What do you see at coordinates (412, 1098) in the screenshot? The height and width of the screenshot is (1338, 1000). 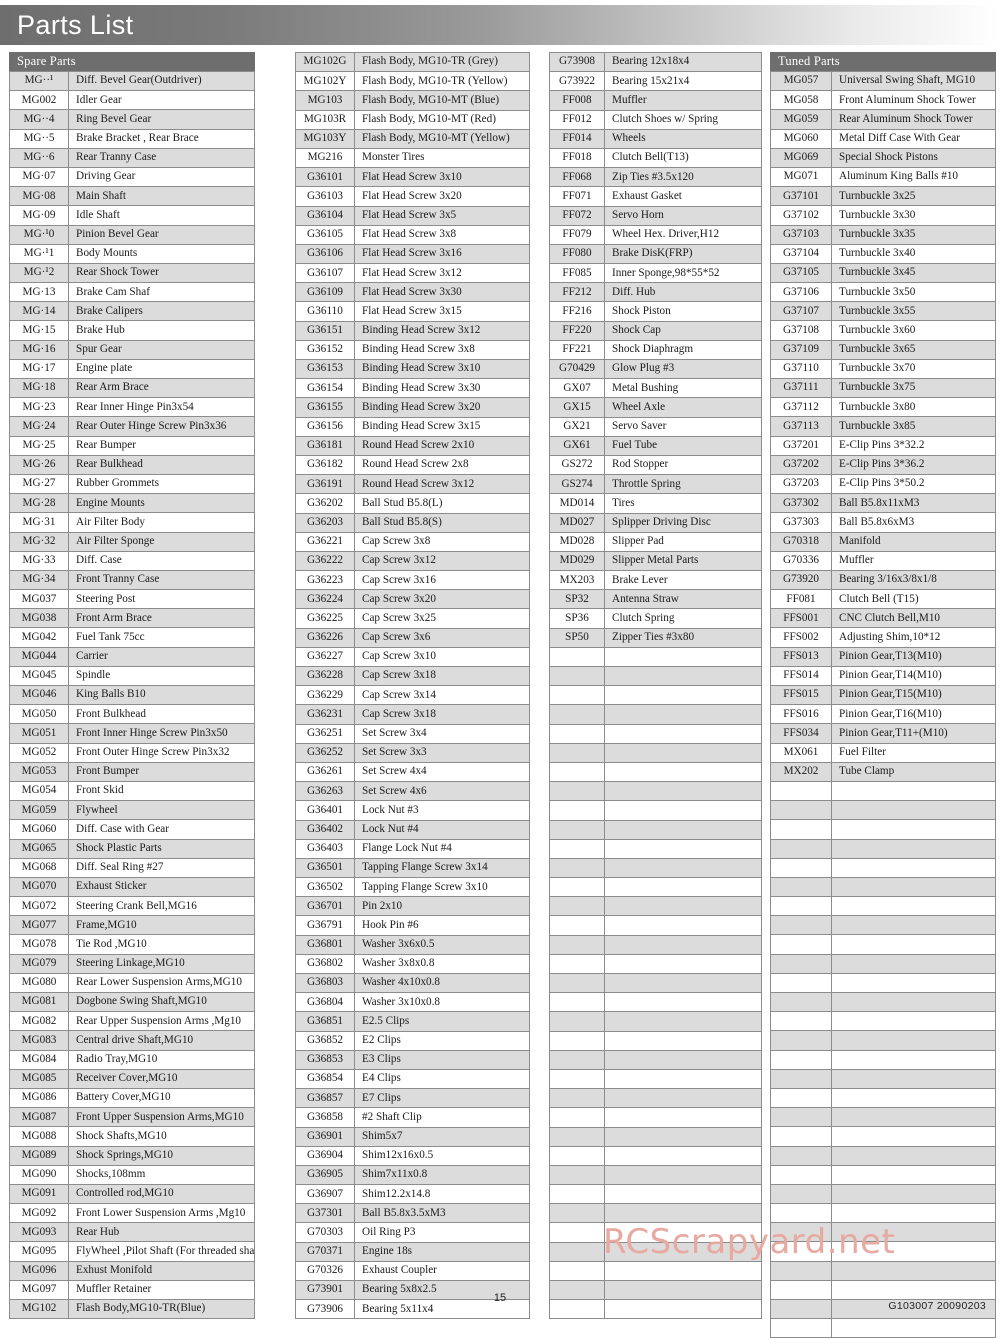 I see `table-row: G36857 E7 Clips` at bounding box center [412, 1098].